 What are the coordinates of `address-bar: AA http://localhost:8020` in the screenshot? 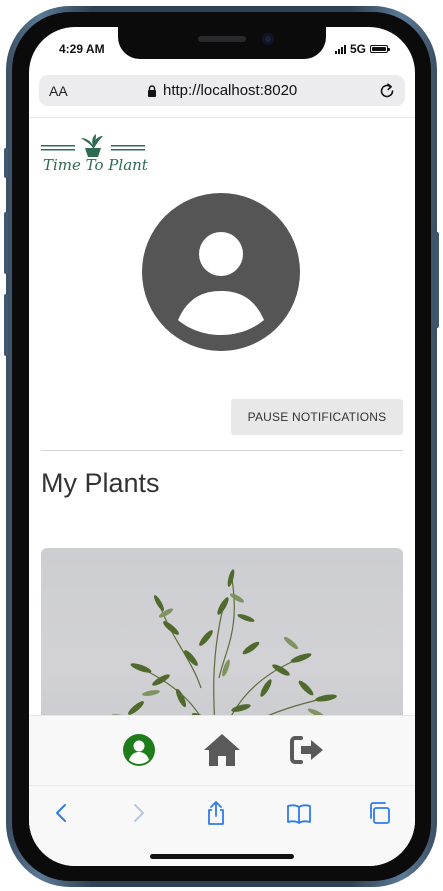 It's located at (222, 90).